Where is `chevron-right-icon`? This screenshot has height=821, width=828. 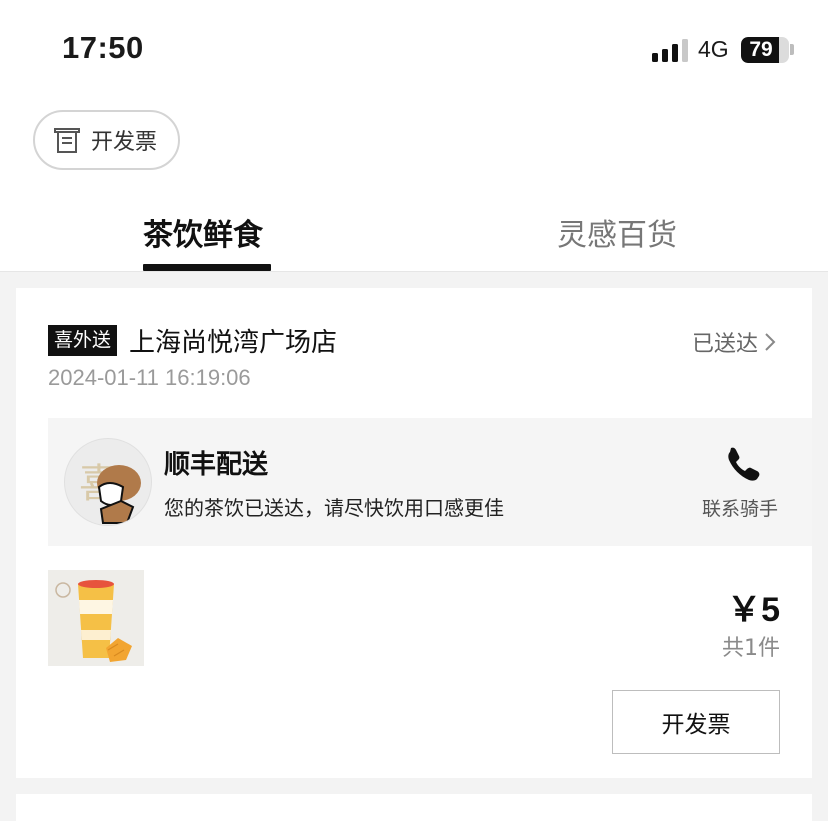 chevron-right-icon is located at coordinates (770, 342).